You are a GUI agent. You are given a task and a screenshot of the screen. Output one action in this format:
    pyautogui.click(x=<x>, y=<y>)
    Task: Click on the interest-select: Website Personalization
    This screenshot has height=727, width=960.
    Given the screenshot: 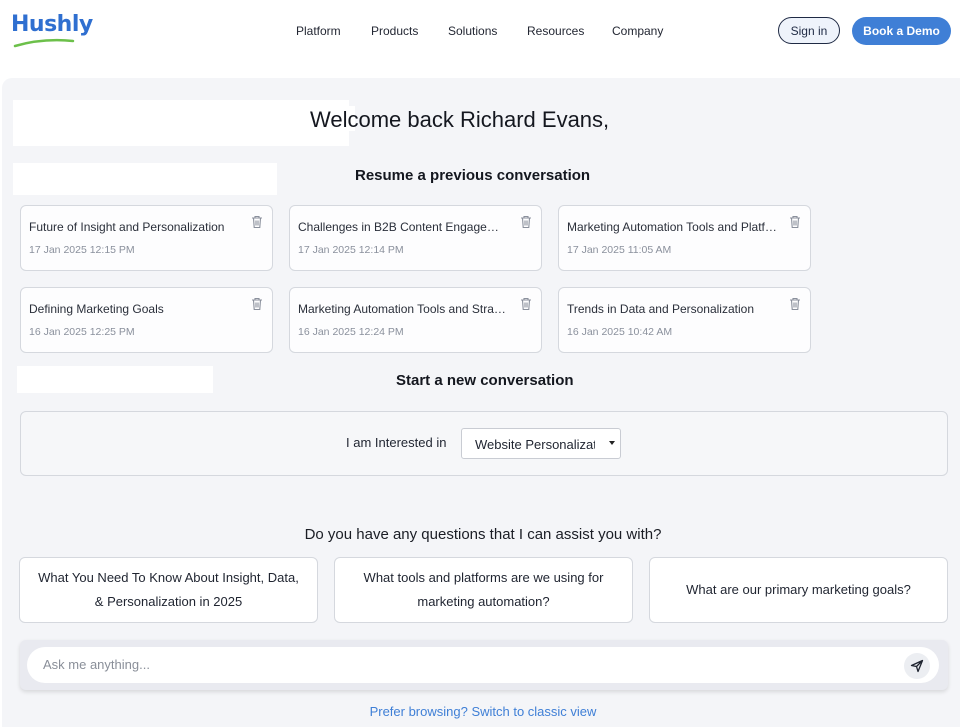 What is the action you would take?
    pyautogui.click(x=541, y=443)
    